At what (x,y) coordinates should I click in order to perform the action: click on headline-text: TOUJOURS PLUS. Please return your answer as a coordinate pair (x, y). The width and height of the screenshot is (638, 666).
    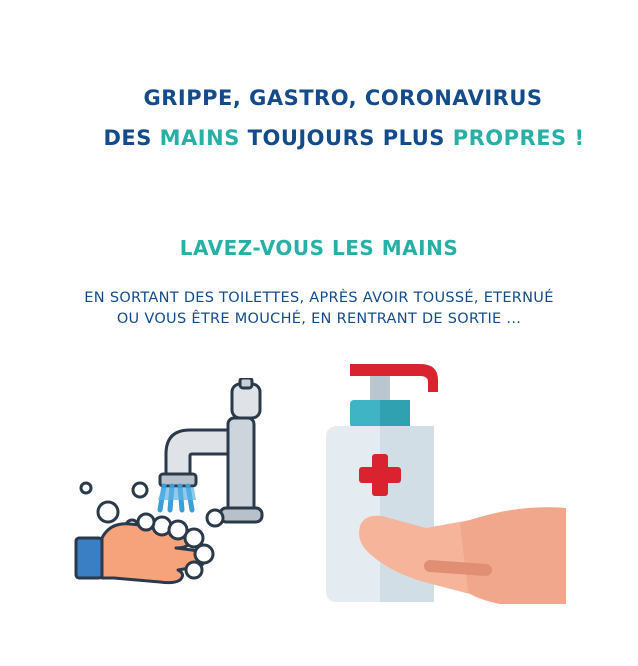
    Looking at the image, I should click on (346, 138).